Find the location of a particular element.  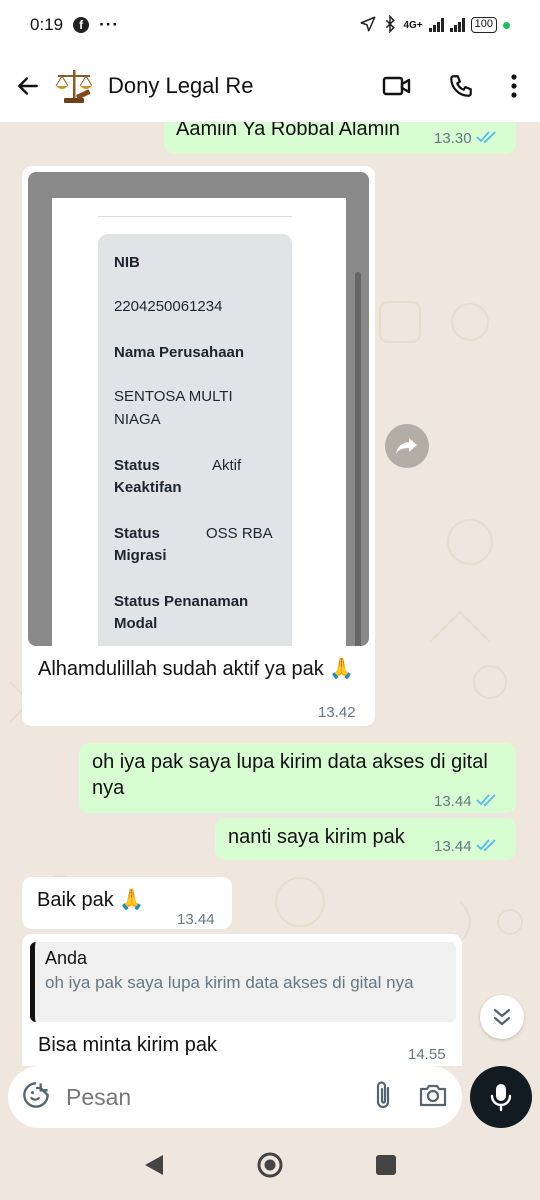

status-migration-value: OSS RBA is located at coordinates (239, 533).